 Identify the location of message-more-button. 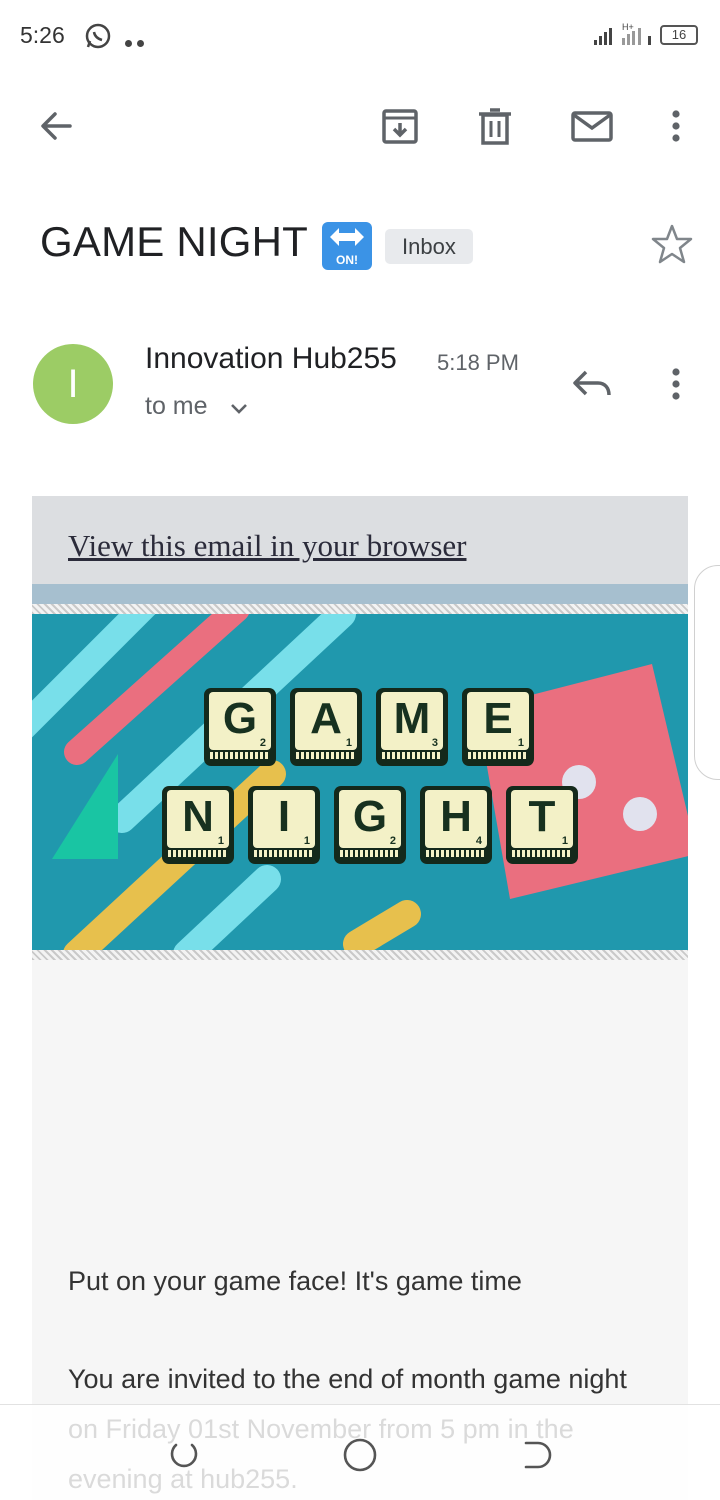
(676, 384).